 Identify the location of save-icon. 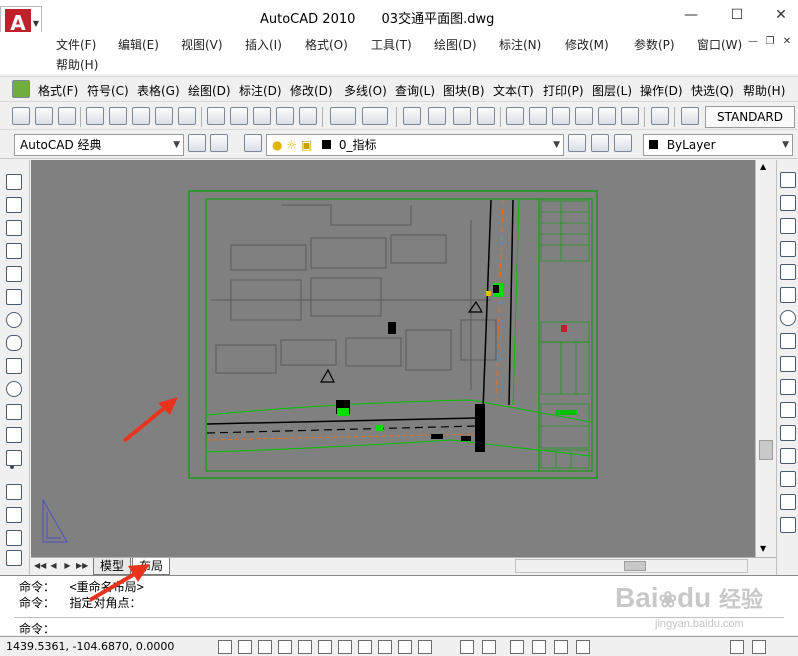
(67, 116).